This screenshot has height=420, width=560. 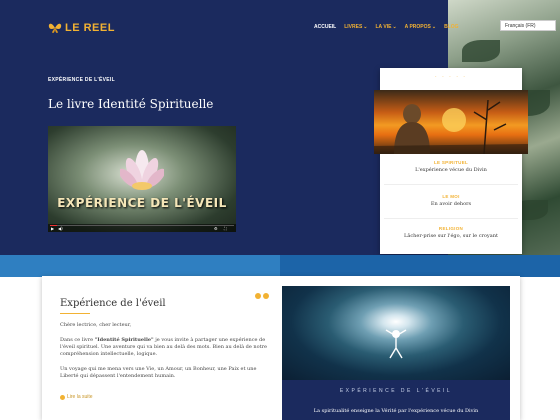 I want to click on side-section-spirituel: LE SPIRITUEL L'expérience vécue du Divin, so click(x=451, y=166).